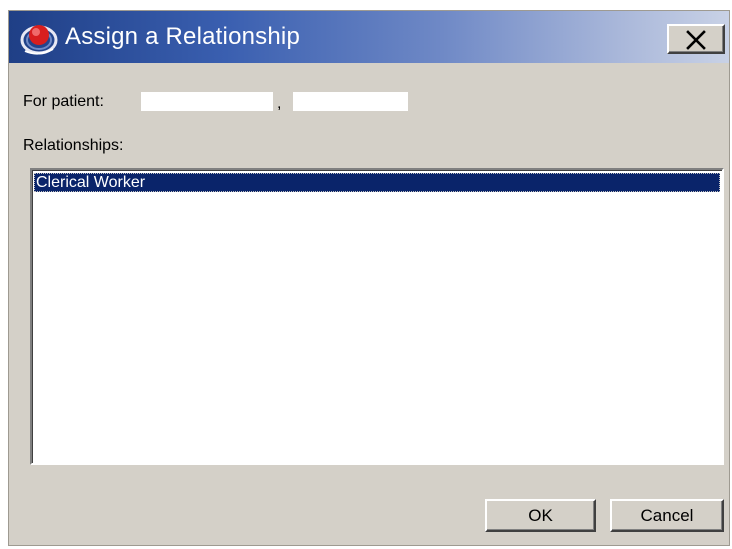 The image size is (732, 549). I want to click on close-icon, so click(696, 40).